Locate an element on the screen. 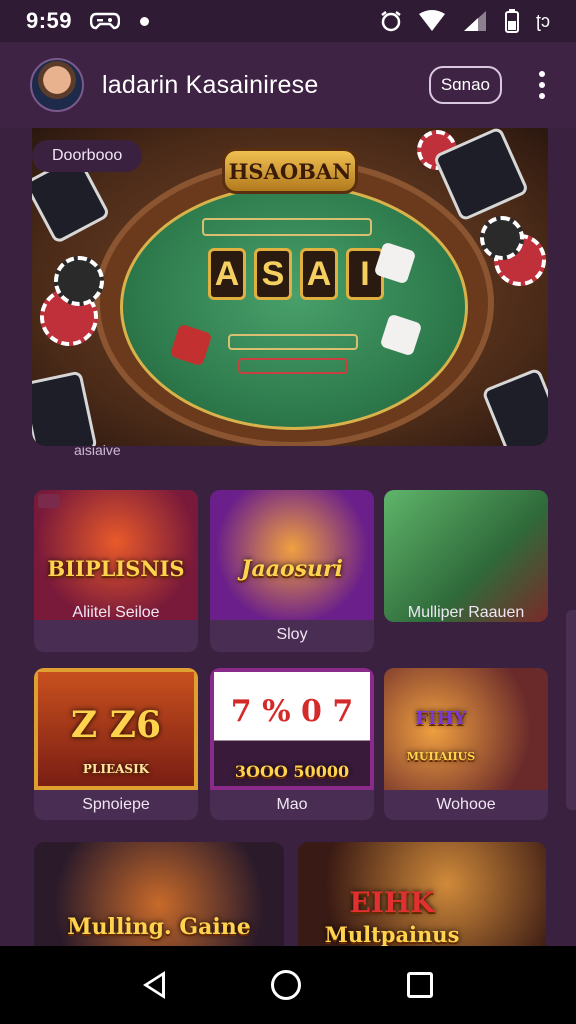 The image size is (576, 1024). notification-dot-icon is located at coordinates (145, 21).